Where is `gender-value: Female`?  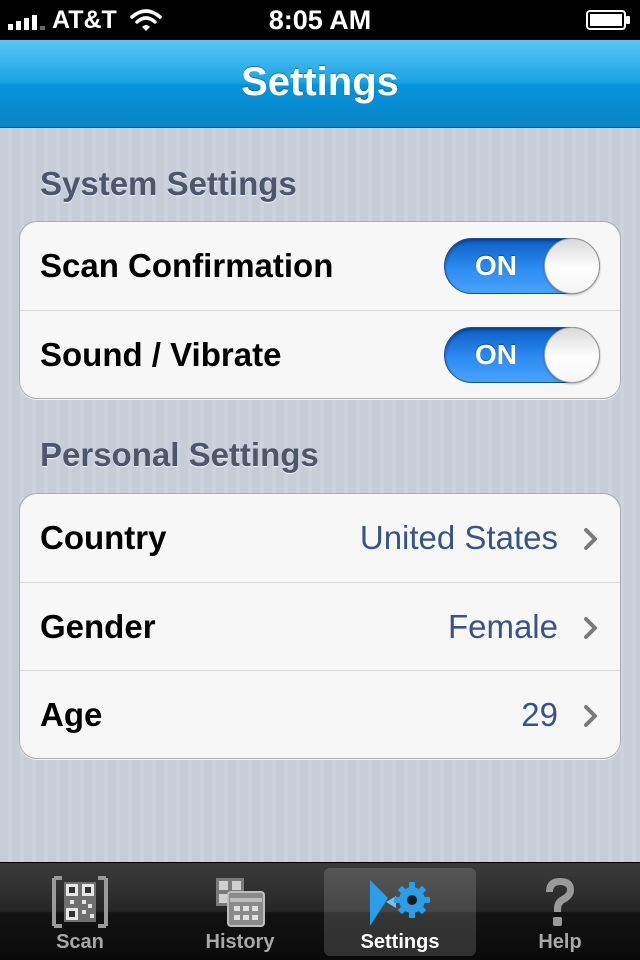
gender-value: Female is located at coordinates (502, 626).